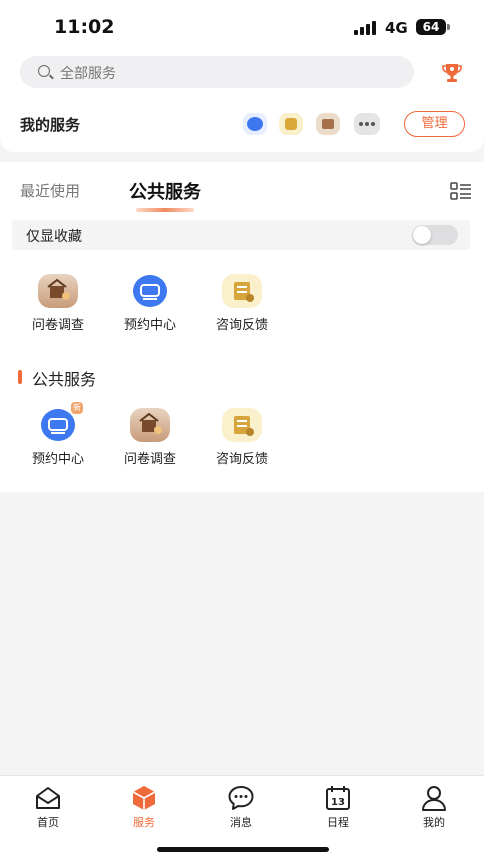 This screenshot has width=484, height=862. I want to click on section-marker, so click(20, 377).